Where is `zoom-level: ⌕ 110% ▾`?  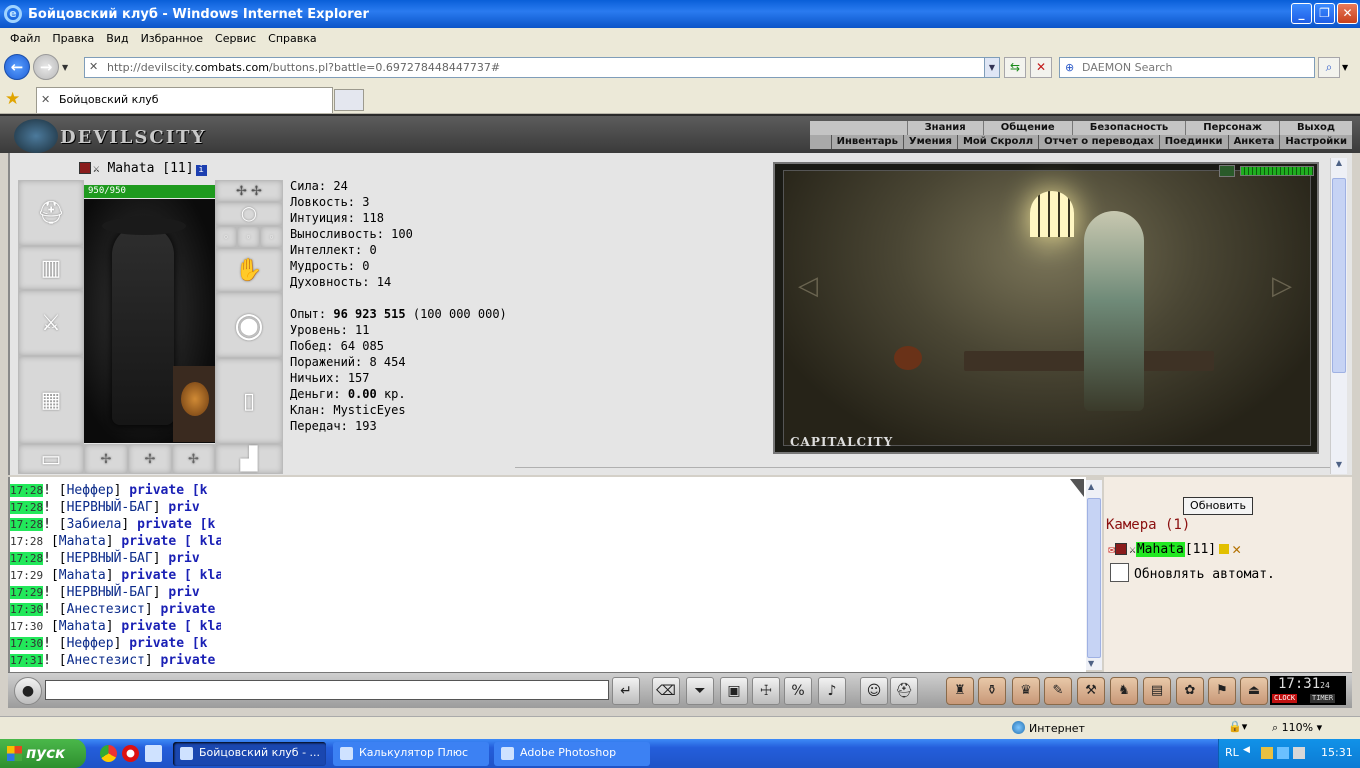 zoom-level: ⌕ 110% ▾ is located at coordinates (1297, 728).